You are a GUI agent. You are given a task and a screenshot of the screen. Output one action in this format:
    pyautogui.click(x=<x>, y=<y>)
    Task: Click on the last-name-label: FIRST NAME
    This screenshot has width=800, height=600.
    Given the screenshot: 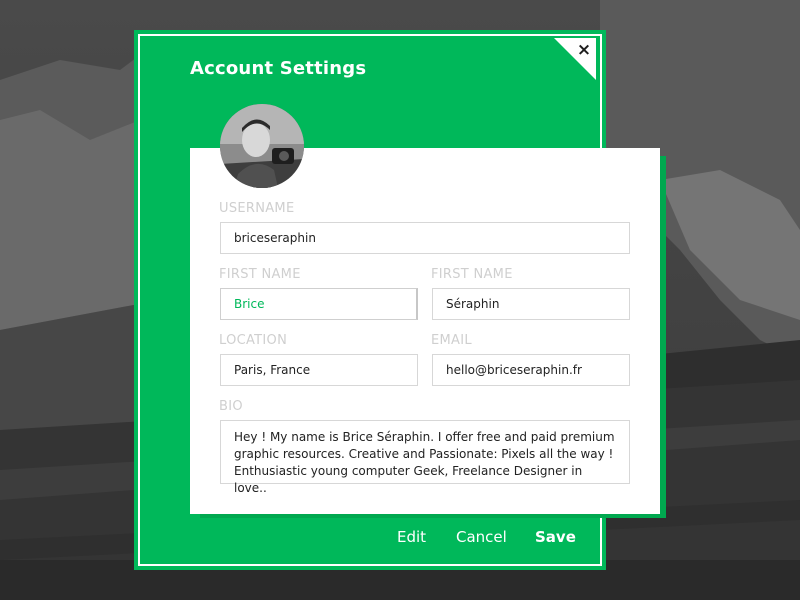 What is the action you would take?
    pyautogui.click(x=472, y=274)
    